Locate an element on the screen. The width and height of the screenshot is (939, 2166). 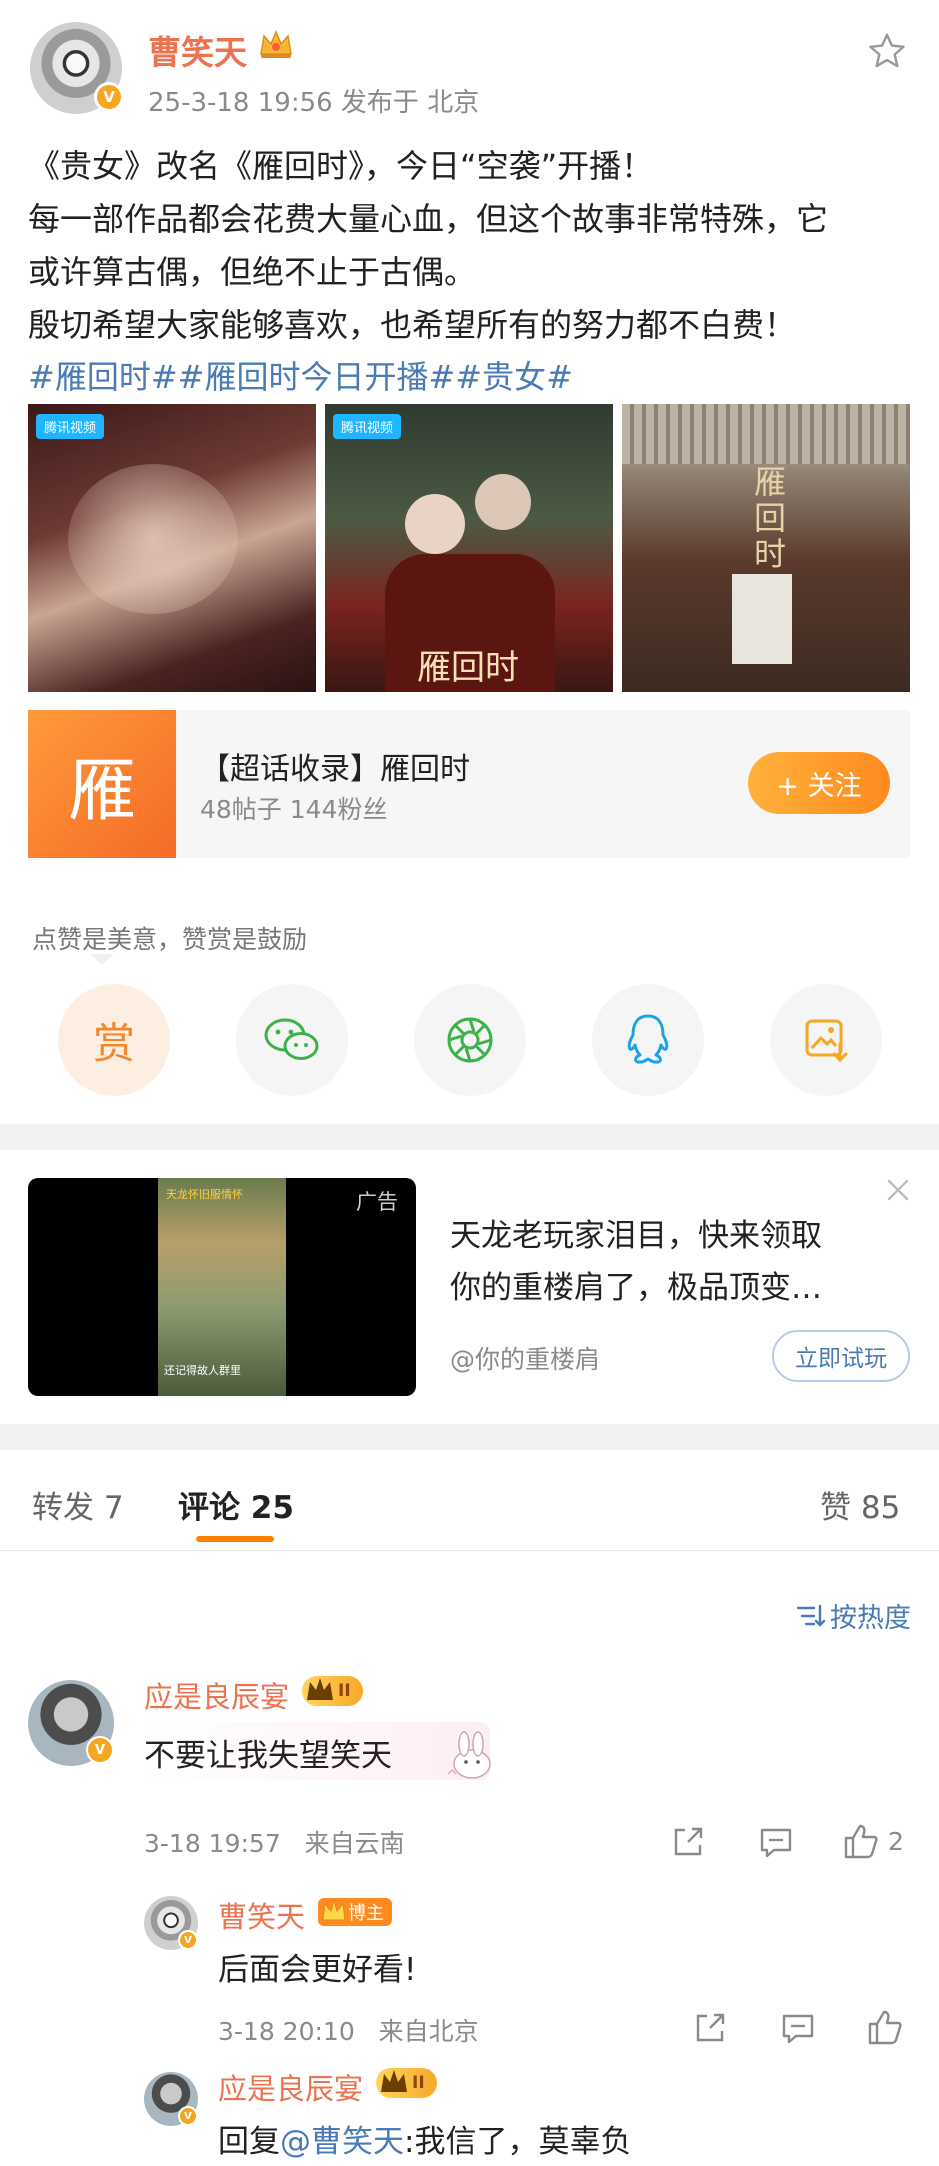
save-image-button is located at coordinates (826, 1040).